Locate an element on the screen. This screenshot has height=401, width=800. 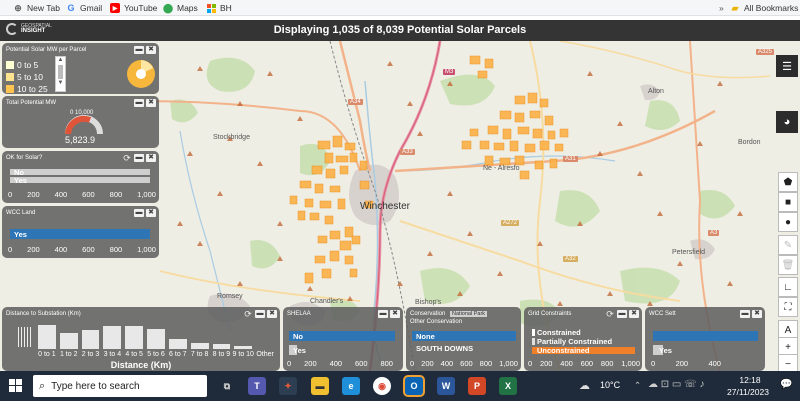
legend-label: 10 to 25 is located at coordinates (32, 89).